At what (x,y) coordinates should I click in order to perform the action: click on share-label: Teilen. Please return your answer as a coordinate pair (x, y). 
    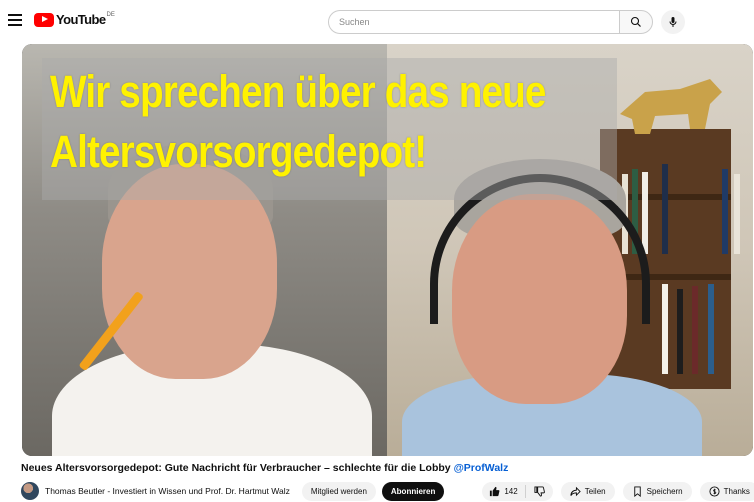
    Looking at the image, I should click on (595, 491).